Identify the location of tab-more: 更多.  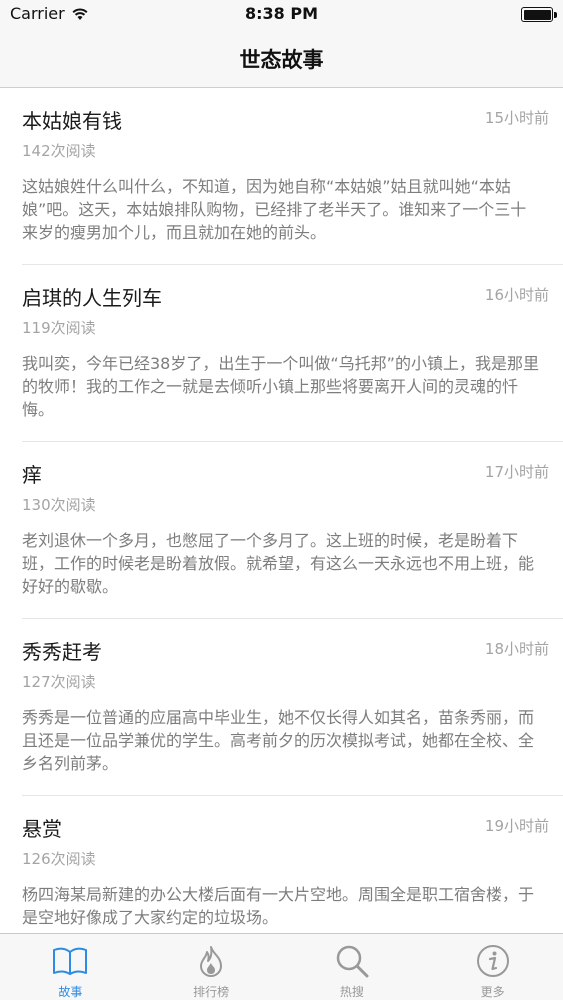
(492, 967).